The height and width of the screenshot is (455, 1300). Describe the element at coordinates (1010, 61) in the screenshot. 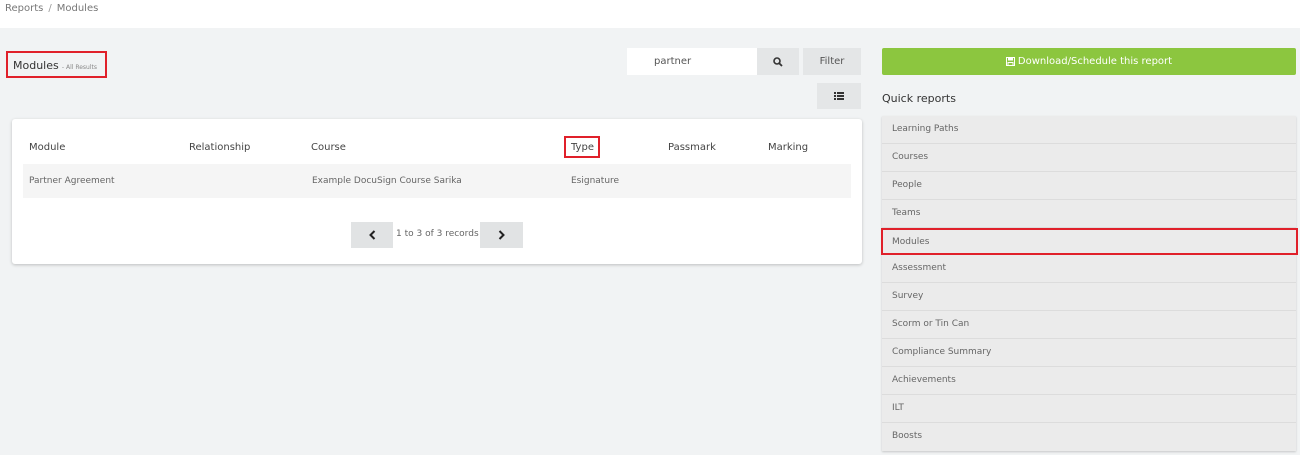

I see `save-icon` at that location.